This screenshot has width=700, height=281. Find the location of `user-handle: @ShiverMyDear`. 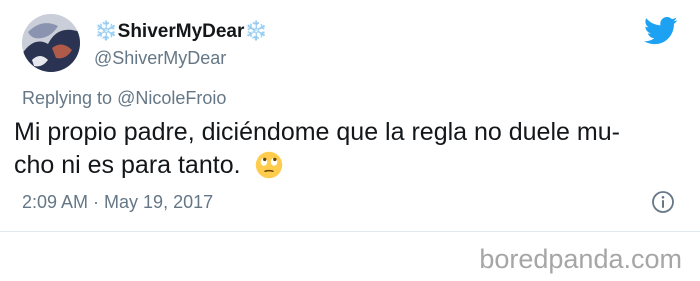

user-handle: @ShiverMyDear is located at coordinates (160, 58).